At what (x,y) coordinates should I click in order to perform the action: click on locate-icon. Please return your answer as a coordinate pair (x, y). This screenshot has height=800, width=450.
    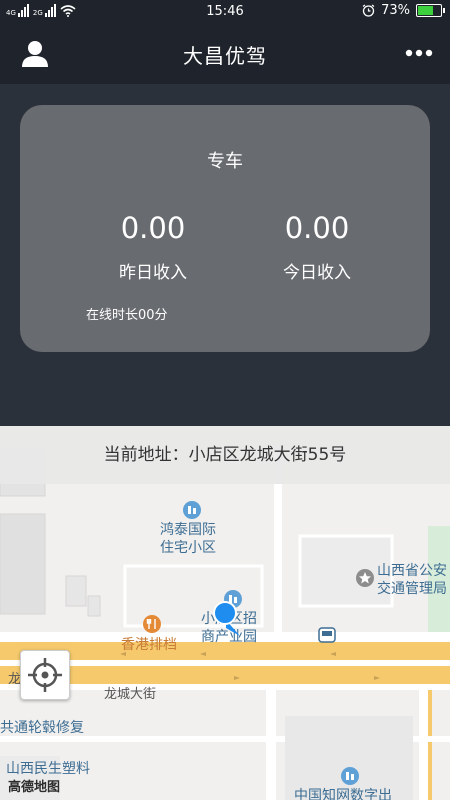
    Looking at the image, I should click on (45, 675).